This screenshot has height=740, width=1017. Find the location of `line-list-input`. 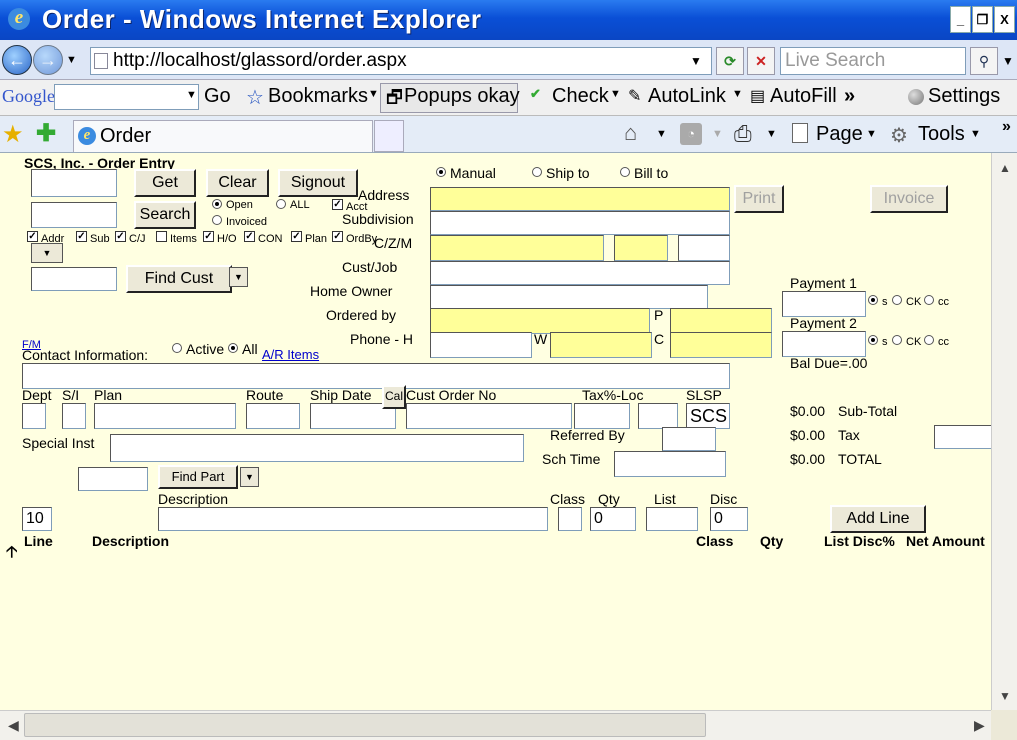

line-list-input is located at coordinates (672, 519).